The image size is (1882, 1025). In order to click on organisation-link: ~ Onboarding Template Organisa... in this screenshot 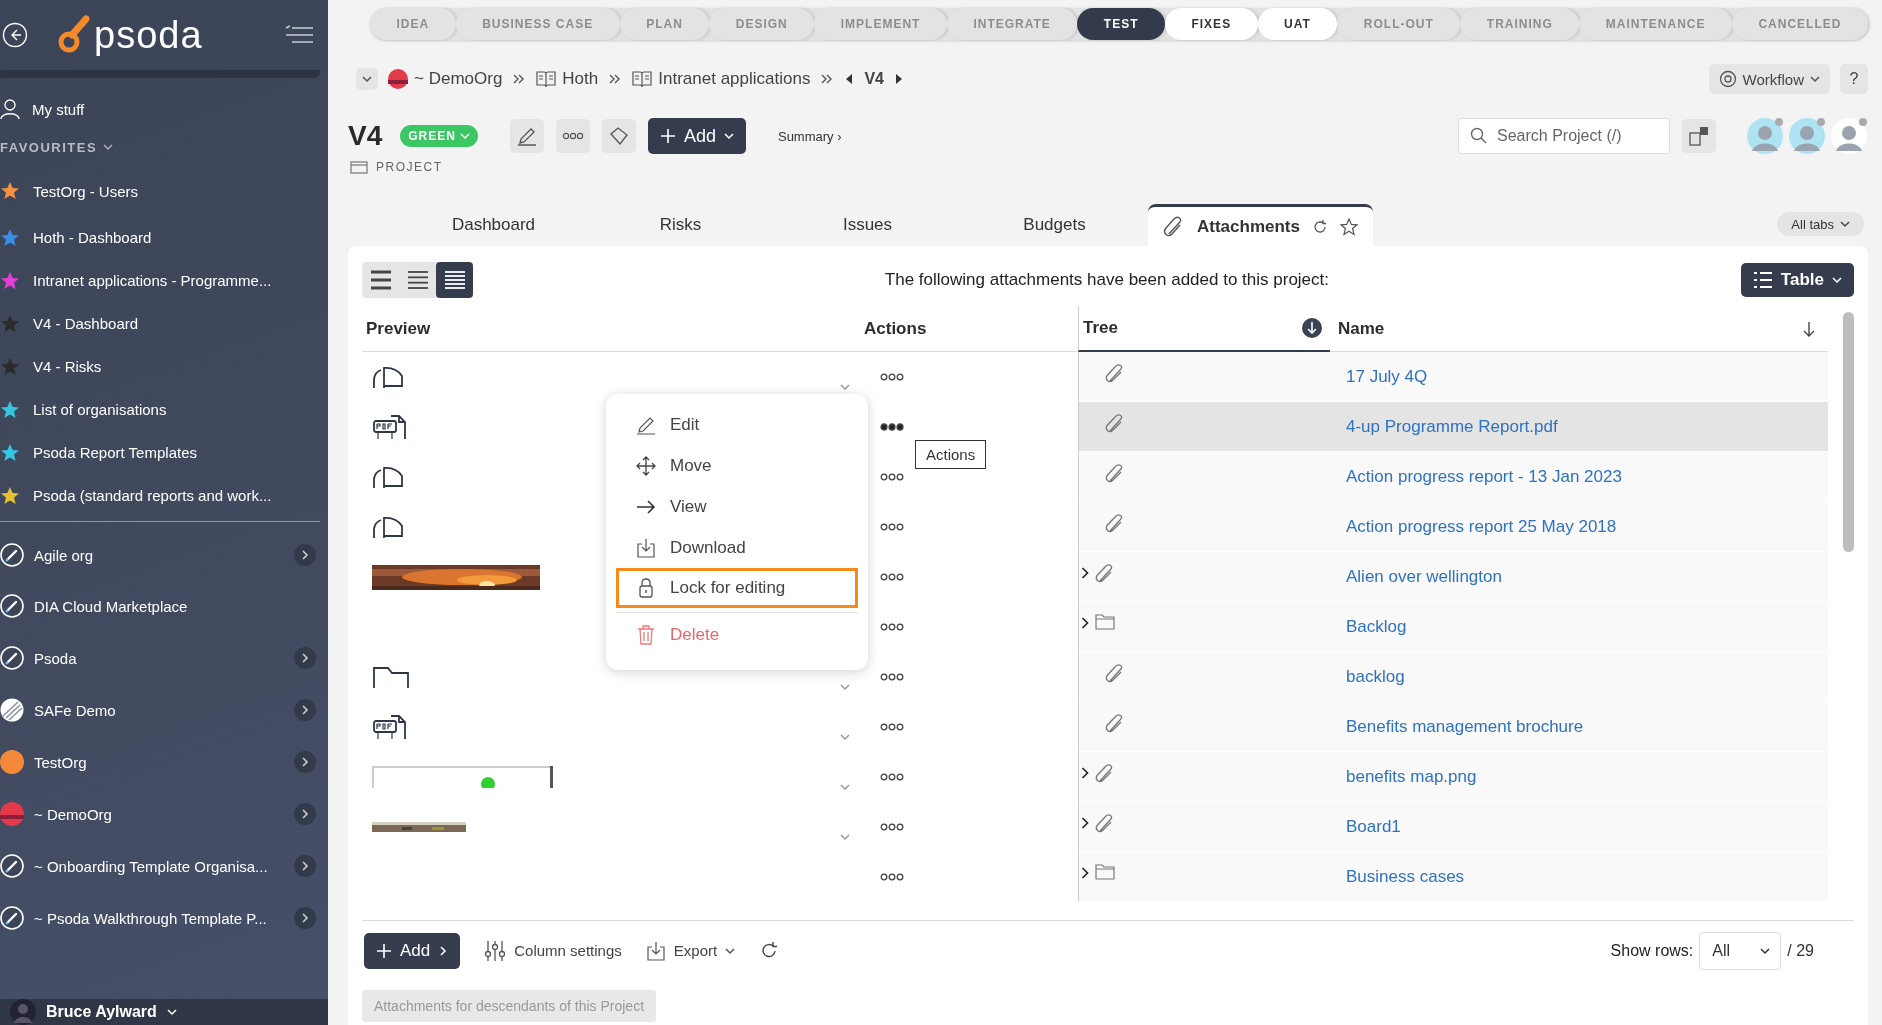, I will do `click(164, 866)`.